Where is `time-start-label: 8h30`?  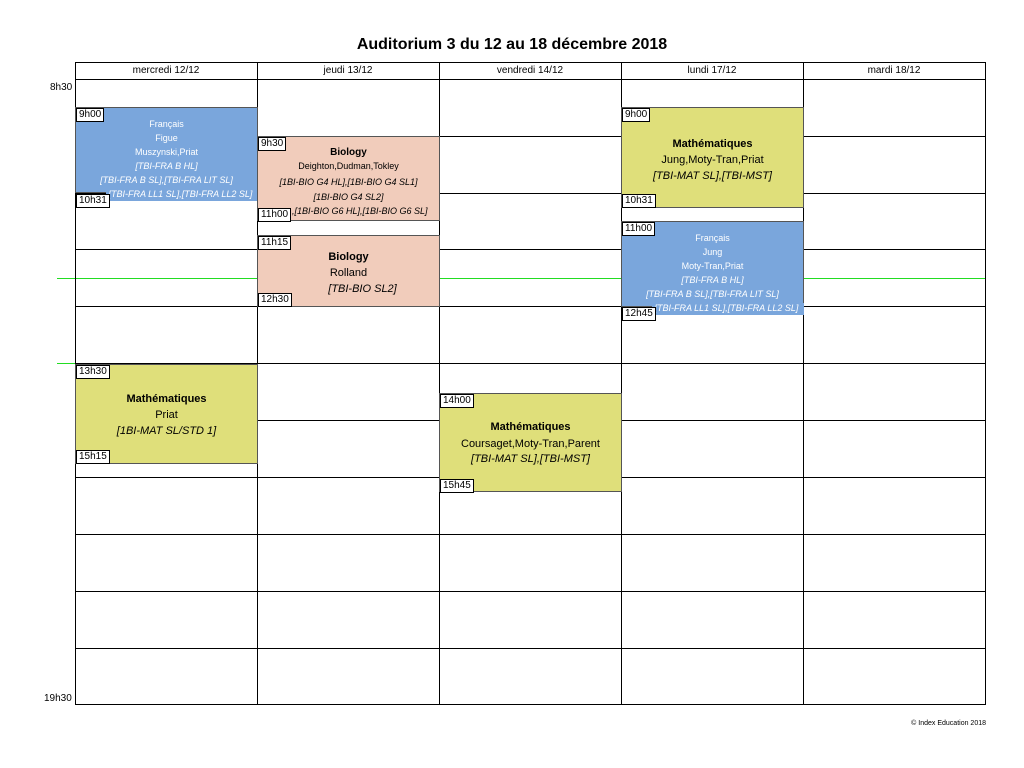
time-start-label: 8h30 is located at coordinates (61, 87).